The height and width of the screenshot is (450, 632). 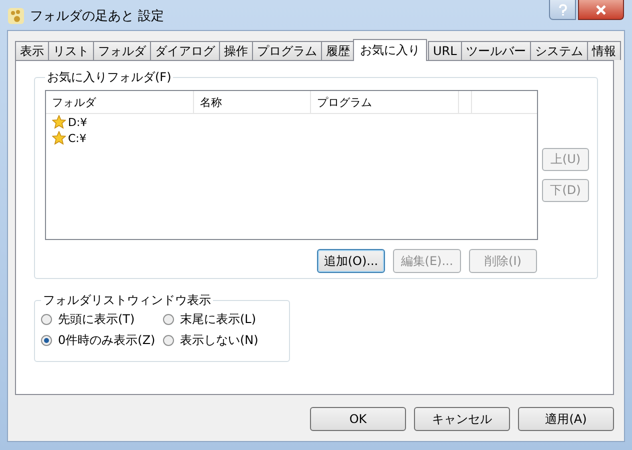 I want to click on dialog-button: 適用(A), so click(x=566, y=419).